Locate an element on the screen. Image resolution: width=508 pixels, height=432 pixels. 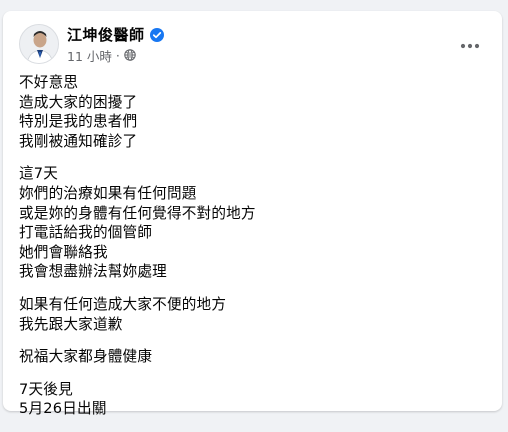
post-meta: 11 小時 · is located at coordinates (115, 55).